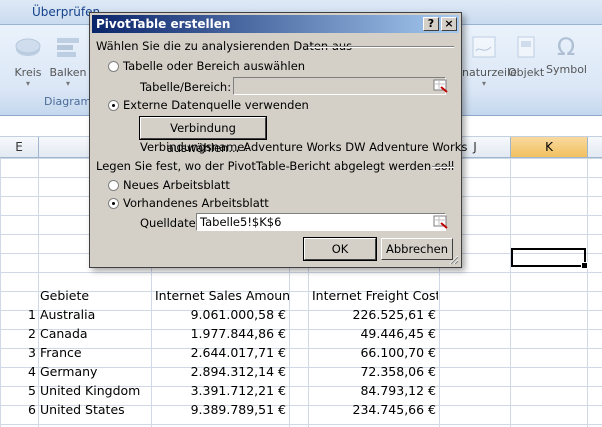 This screenshot has width=602, height=427. What do you see at coordinates (375, 296) in the screenshot?
I see `table-header-freight: Internet Freight Cost` at bounding box center [375, 296].